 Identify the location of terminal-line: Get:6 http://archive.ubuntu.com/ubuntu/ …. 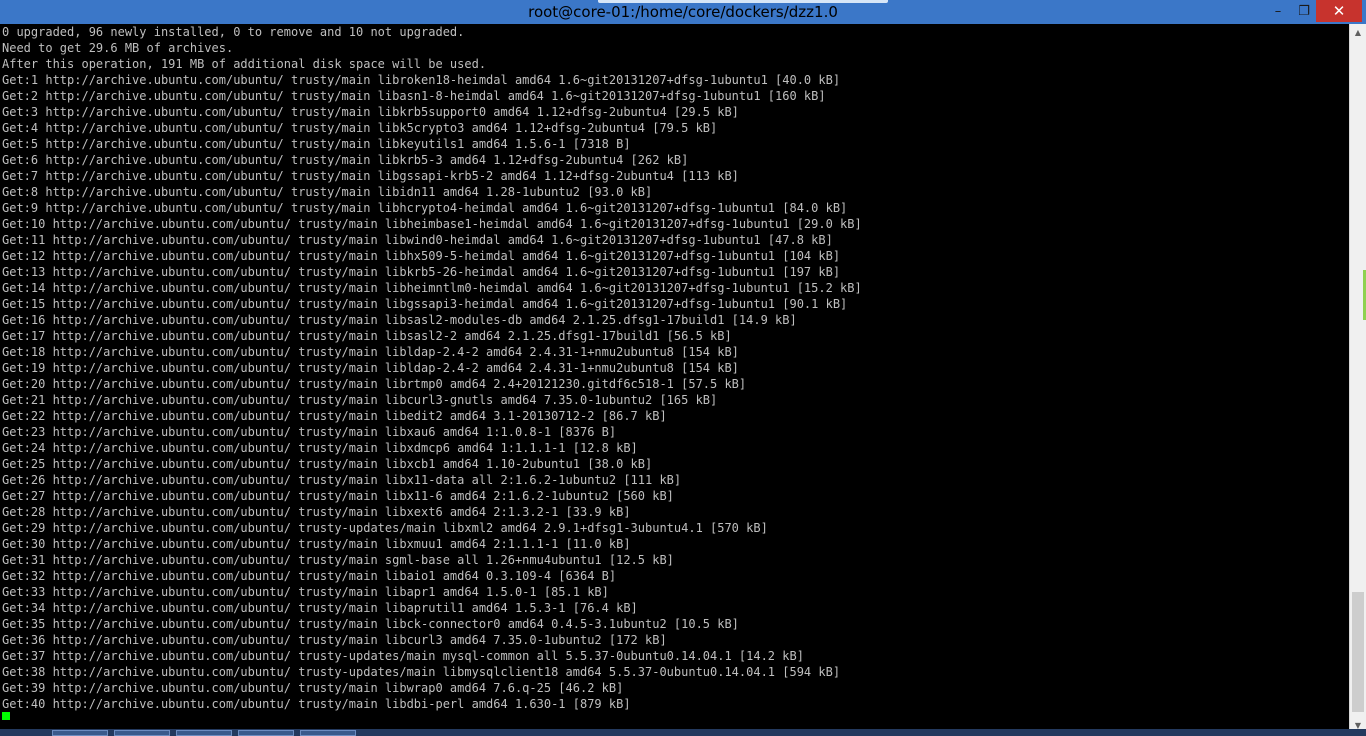
(345, 160).